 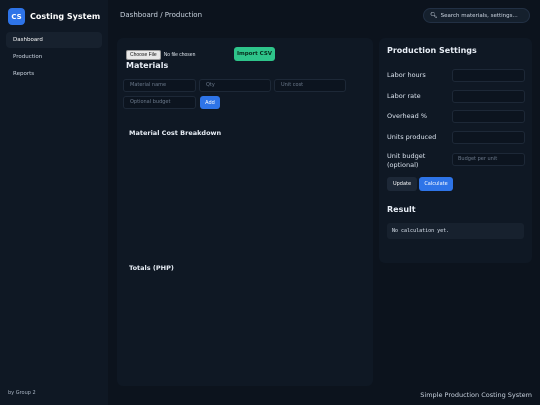 What do you see at coordinates (406, 75) in the screenshot?
I see `labor-hours-label: Labor hours` at bounding box center [406, 75].